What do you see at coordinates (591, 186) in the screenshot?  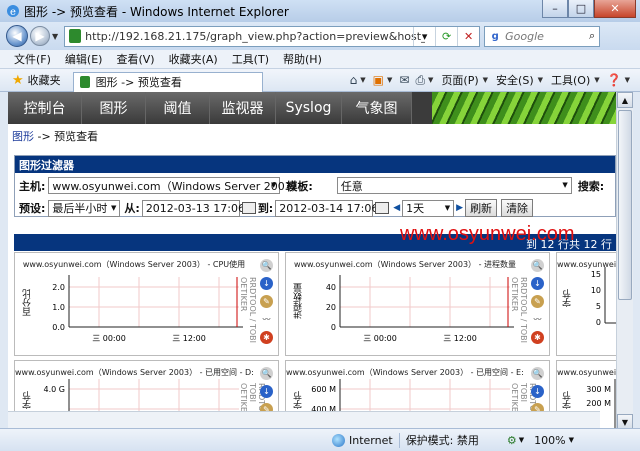 I see `search-label: 搜索:` at bounding box center [591, 186].